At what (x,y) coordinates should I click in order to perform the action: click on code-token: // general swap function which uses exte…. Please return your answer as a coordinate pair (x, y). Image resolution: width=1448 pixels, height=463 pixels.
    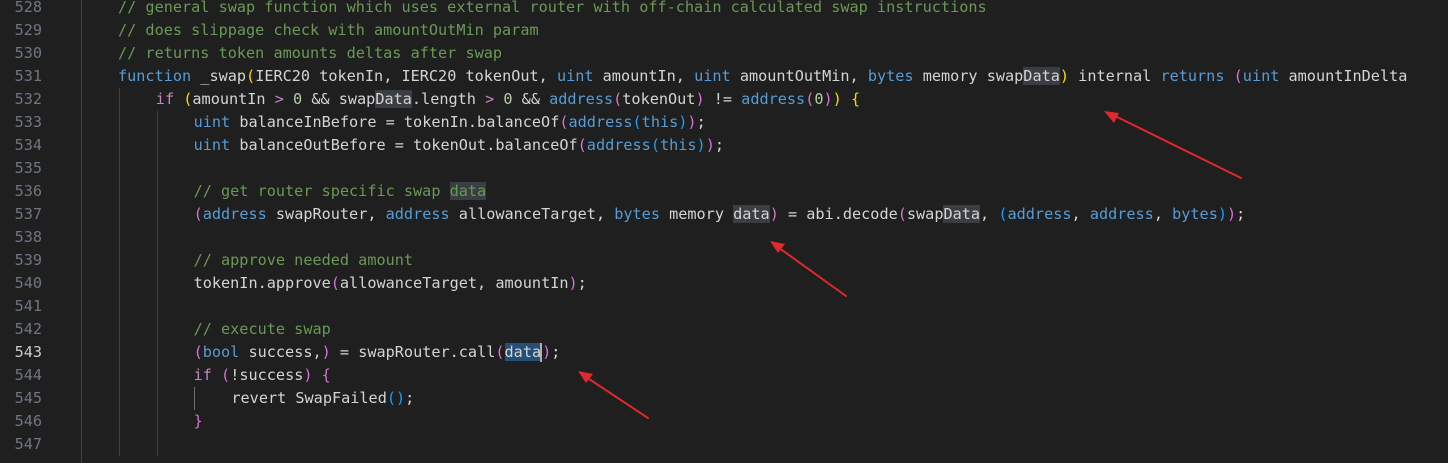
    Looking at the image, I should click on (552, 8).